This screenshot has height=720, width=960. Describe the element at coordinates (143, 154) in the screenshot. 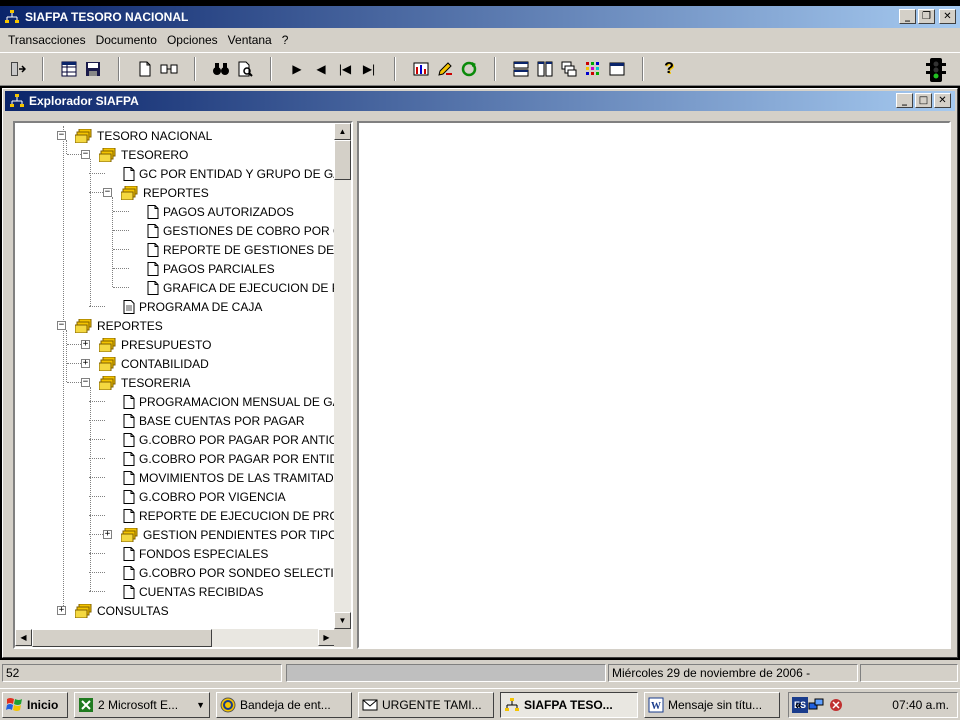

I see `tree-folder-node: TESORERO` at that location.